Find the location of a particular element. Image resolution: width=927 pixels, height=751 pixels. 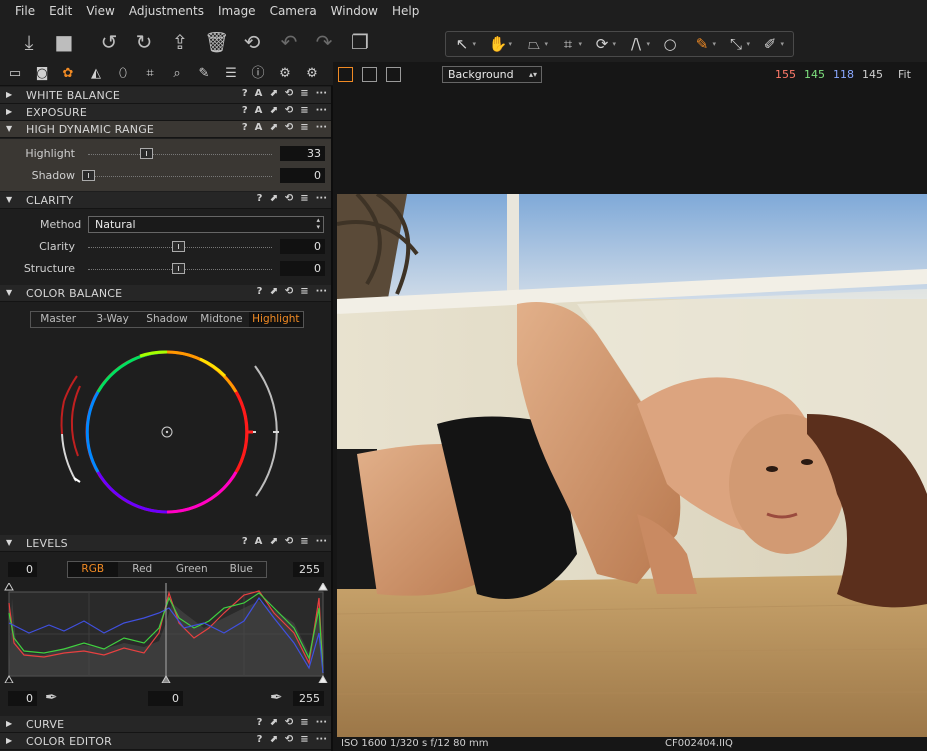

clarity-knob is located at coordinates (178, 246).